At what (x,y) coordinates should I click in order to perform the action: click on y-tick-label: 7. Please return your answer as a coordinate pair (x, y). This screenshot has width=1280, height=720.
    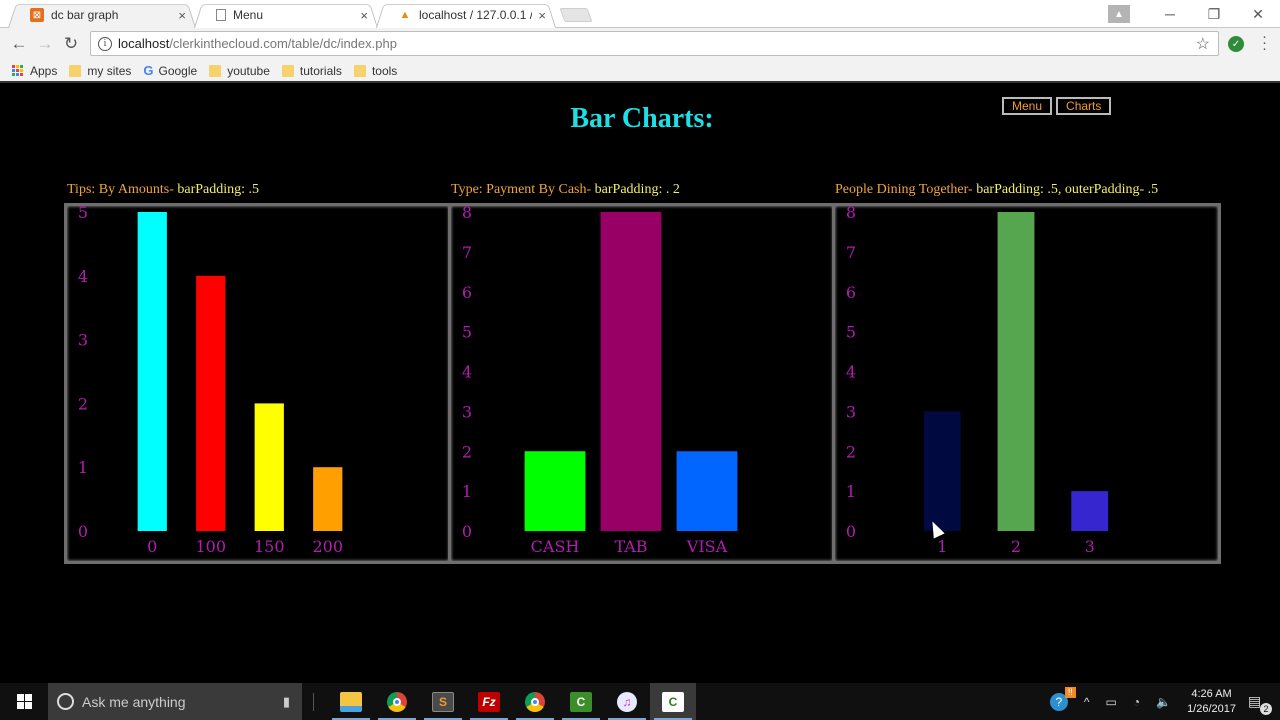
    Looking at the image, I should click on (851, 252).